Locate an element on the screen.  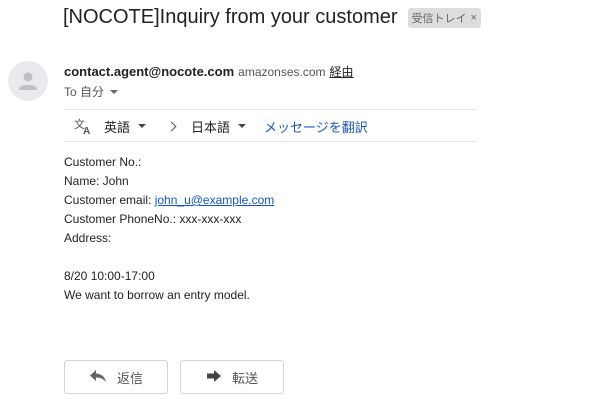
translate-bar: 文 A 英語 日本語 メッセージを翻訳 is located at coordinates (221, 126).